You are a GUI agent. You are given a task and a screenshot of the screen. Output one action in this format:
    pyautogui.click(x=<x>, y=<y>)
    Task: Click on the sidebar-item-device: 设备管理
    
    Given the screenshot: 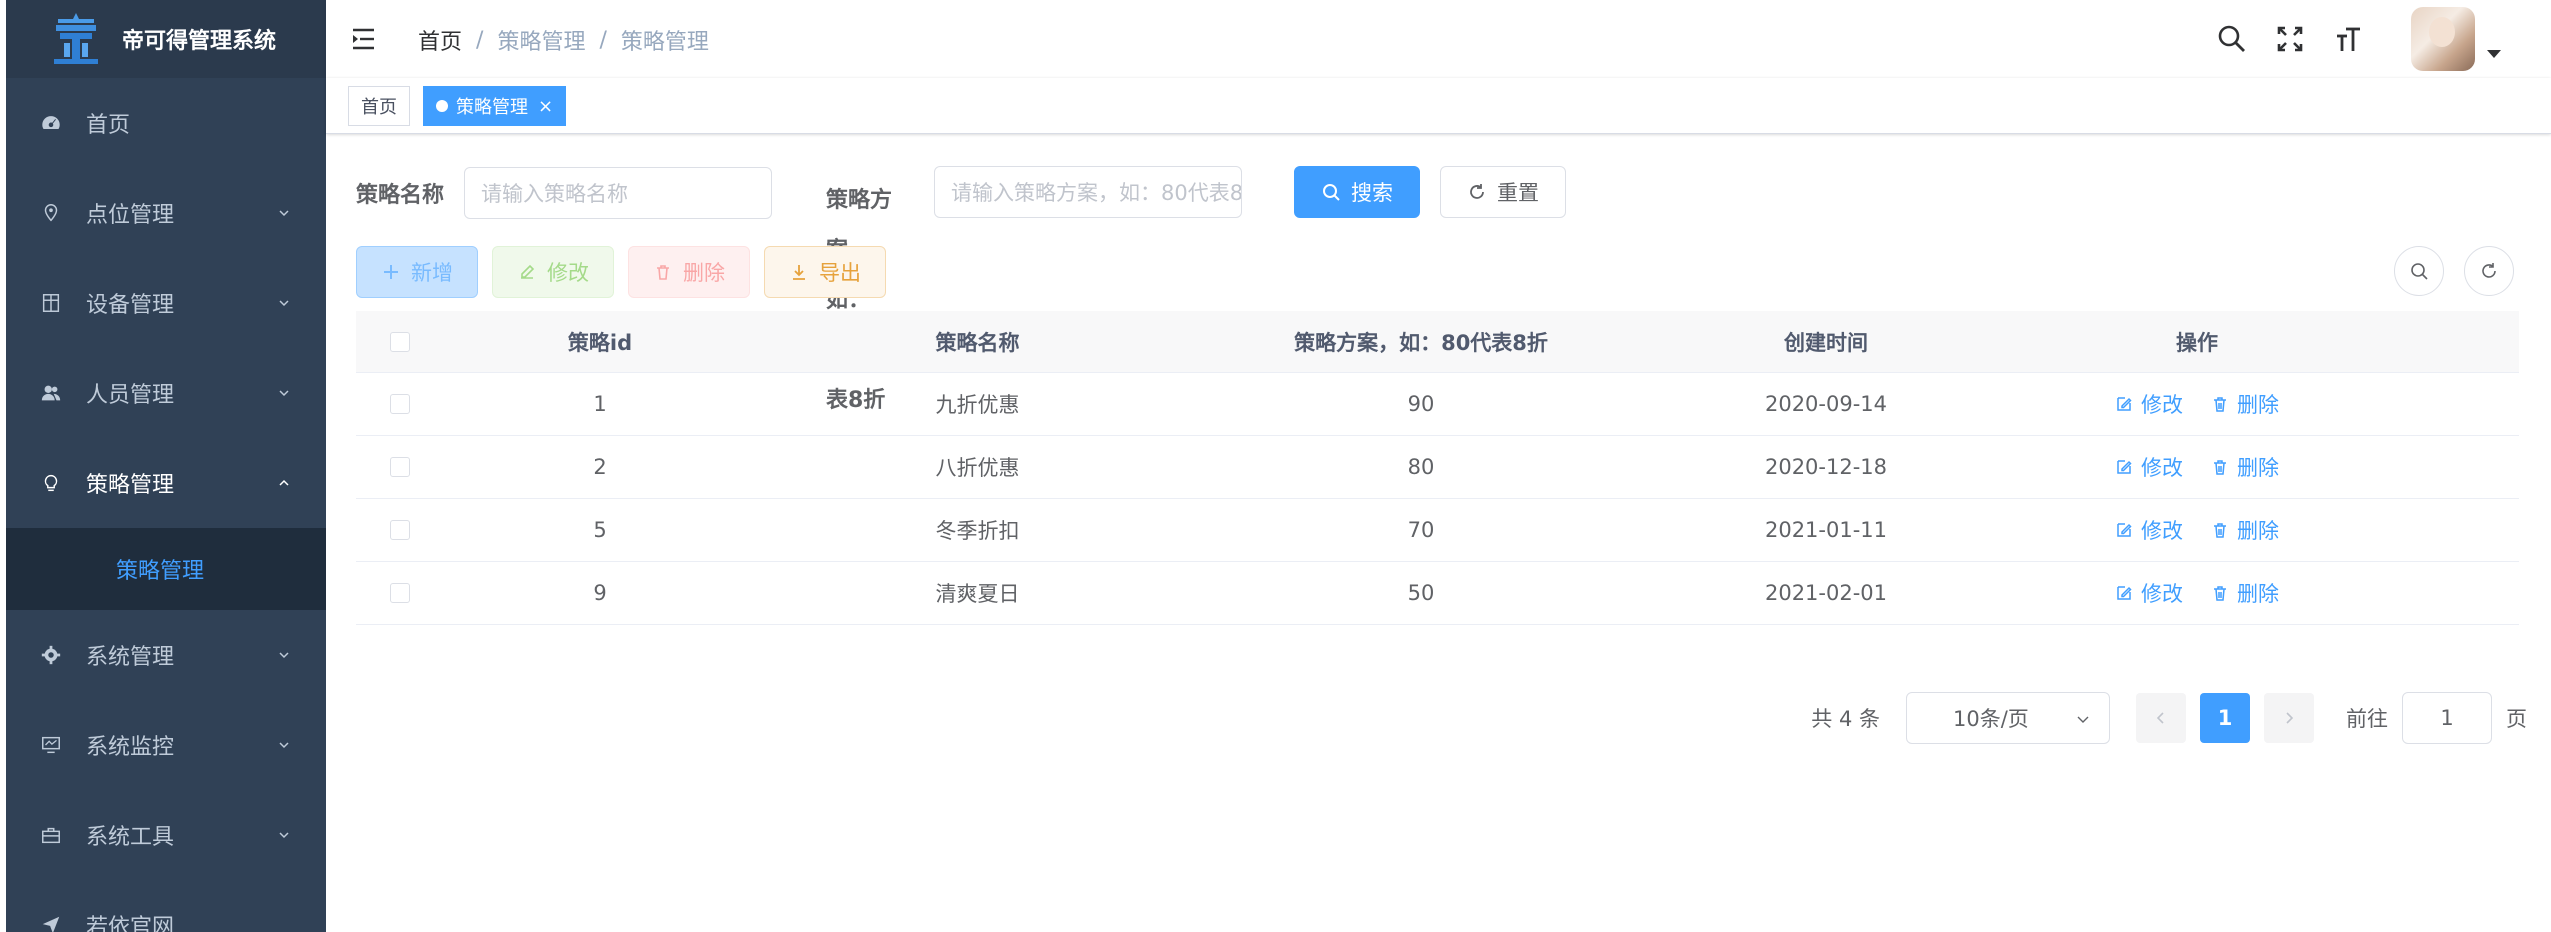 What is the action you would take?
    pyautogui.click(x=166, y=303)
    